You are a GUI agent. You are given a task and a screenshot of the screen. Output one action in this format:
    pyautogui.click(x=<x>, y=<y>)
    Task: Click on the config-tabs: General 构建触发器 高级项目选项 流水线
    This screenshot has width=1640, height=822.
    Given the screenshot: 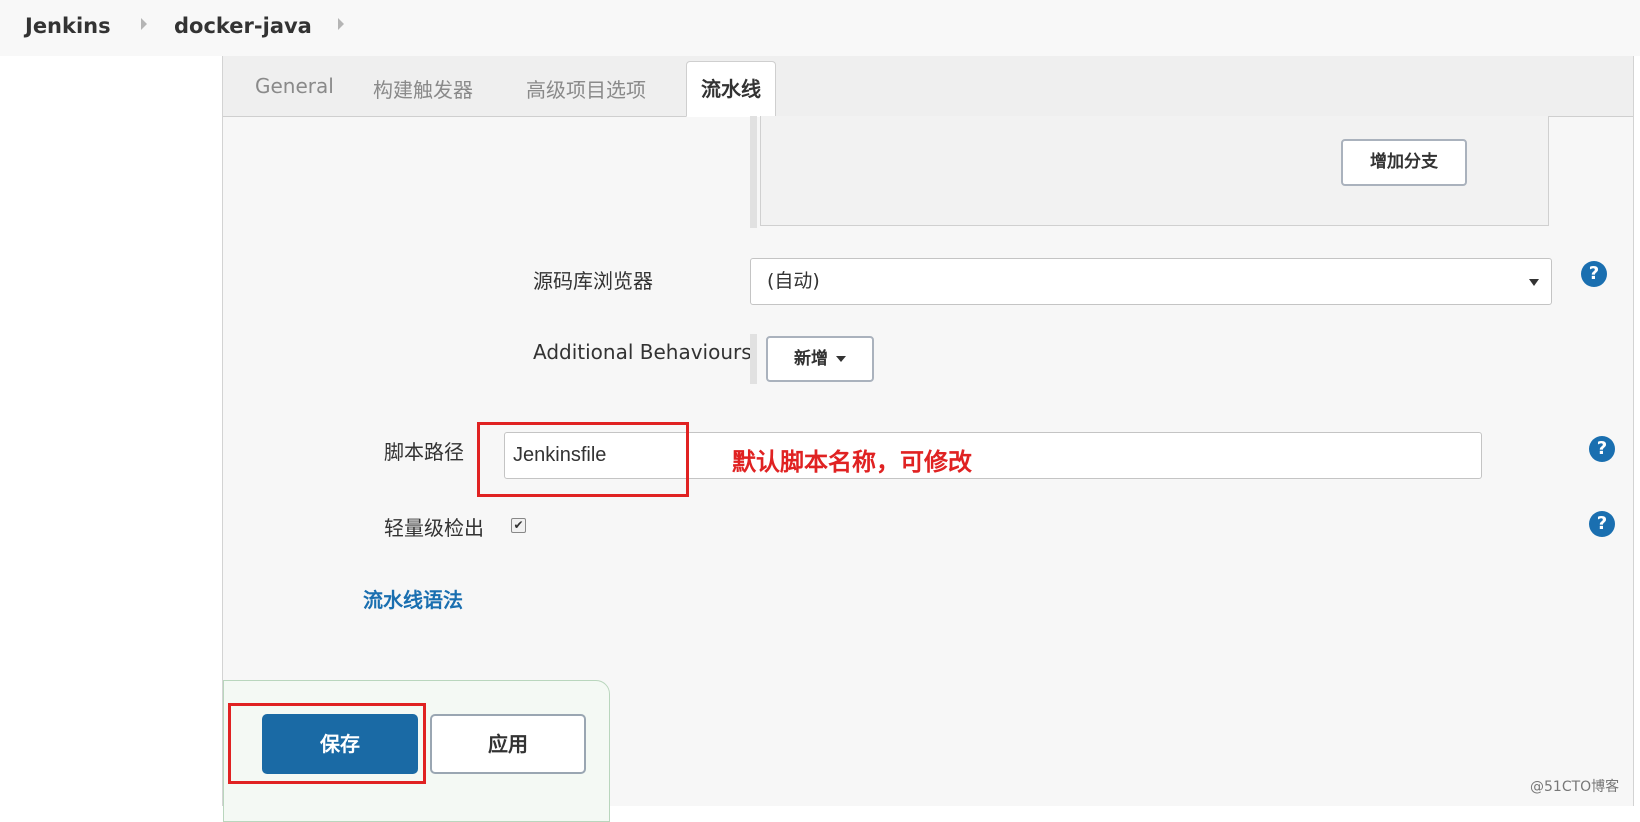 What is the action you would take?
    pyautogui.click(x=928, y=86)
    